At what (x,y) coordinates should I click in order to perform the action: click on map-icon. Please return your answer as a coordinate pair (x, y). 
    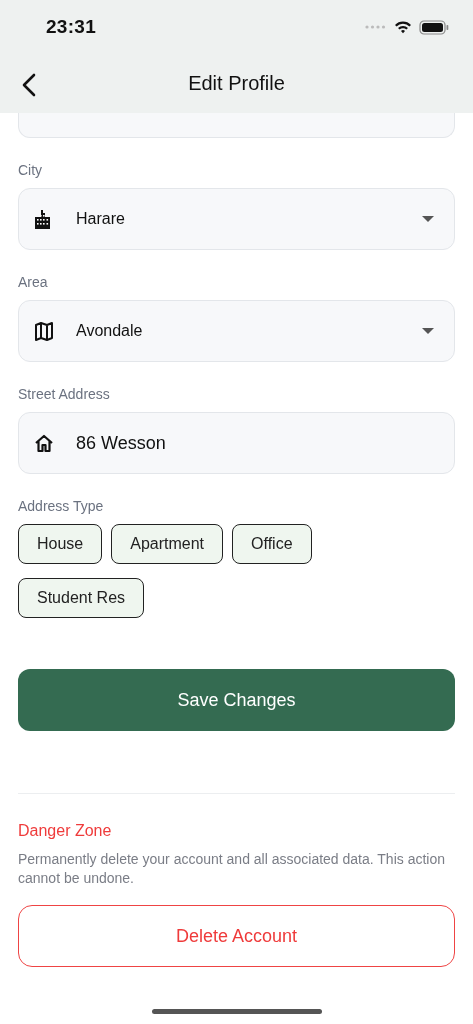
    Looking at the image, I should click on (44, 331).